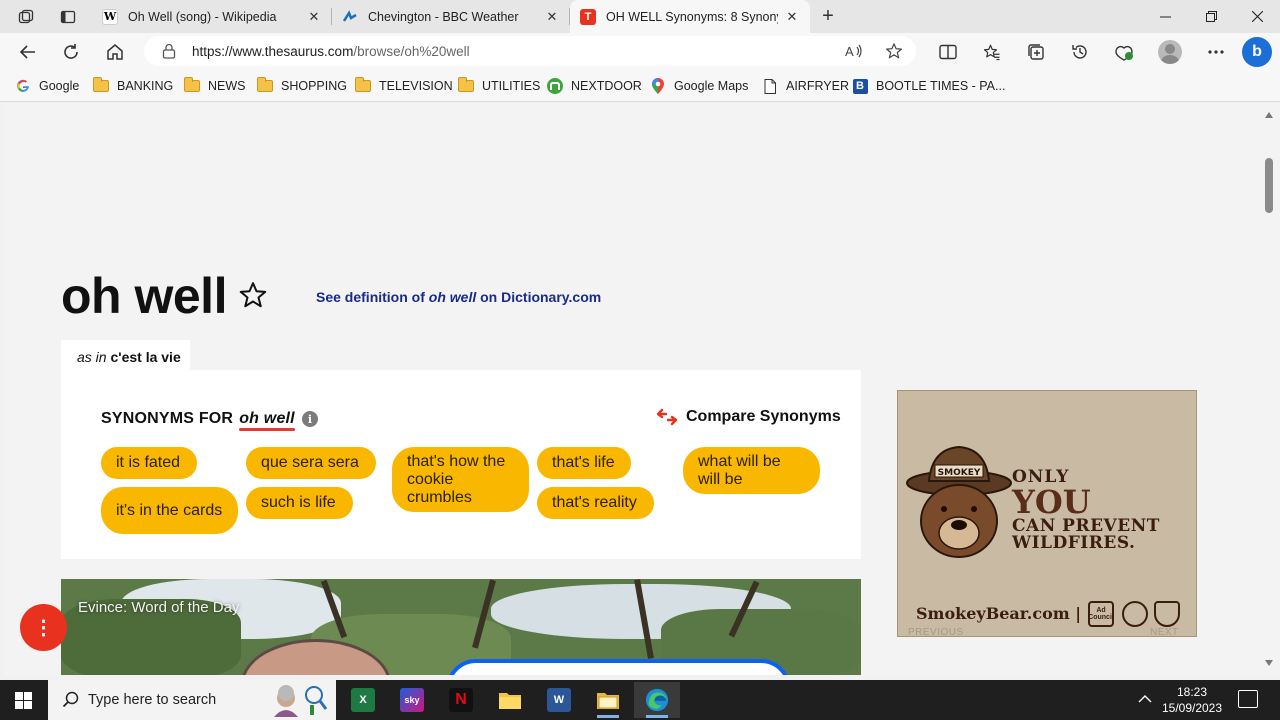 Image resolution: width=1280 pixels, height=720 pixels. I want to click on compare-arrows-icon, so click(667, 417).